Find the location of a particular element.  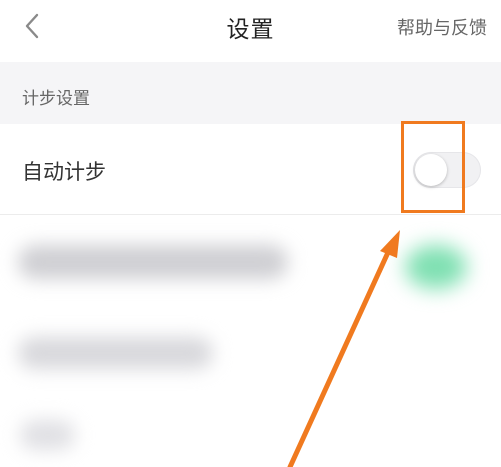

blurred-toggle is located at coordinates (436, 267).